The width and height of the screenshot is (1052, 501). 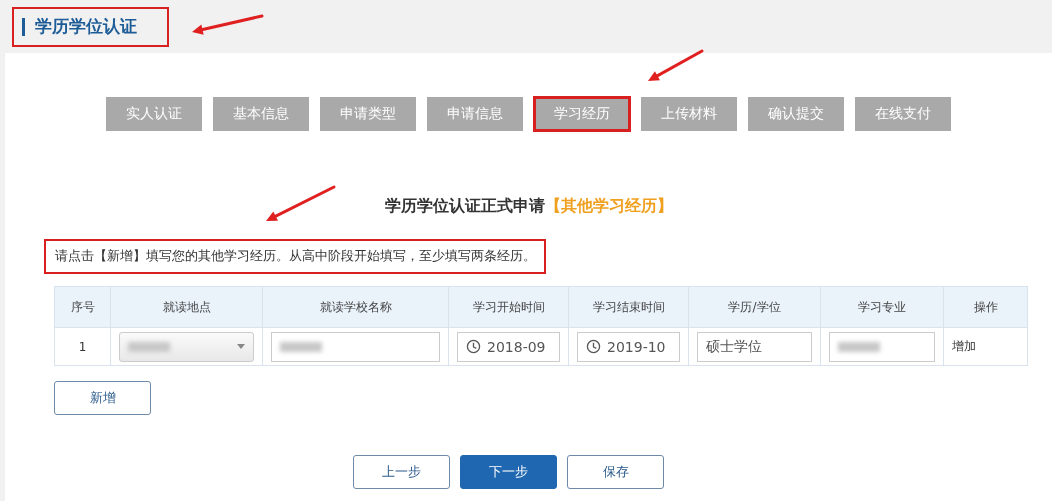 What do you see at coordinates (754, 307) in the screenshot?
I see `column-header: 学历/学位` at bounding box center [754, 307].